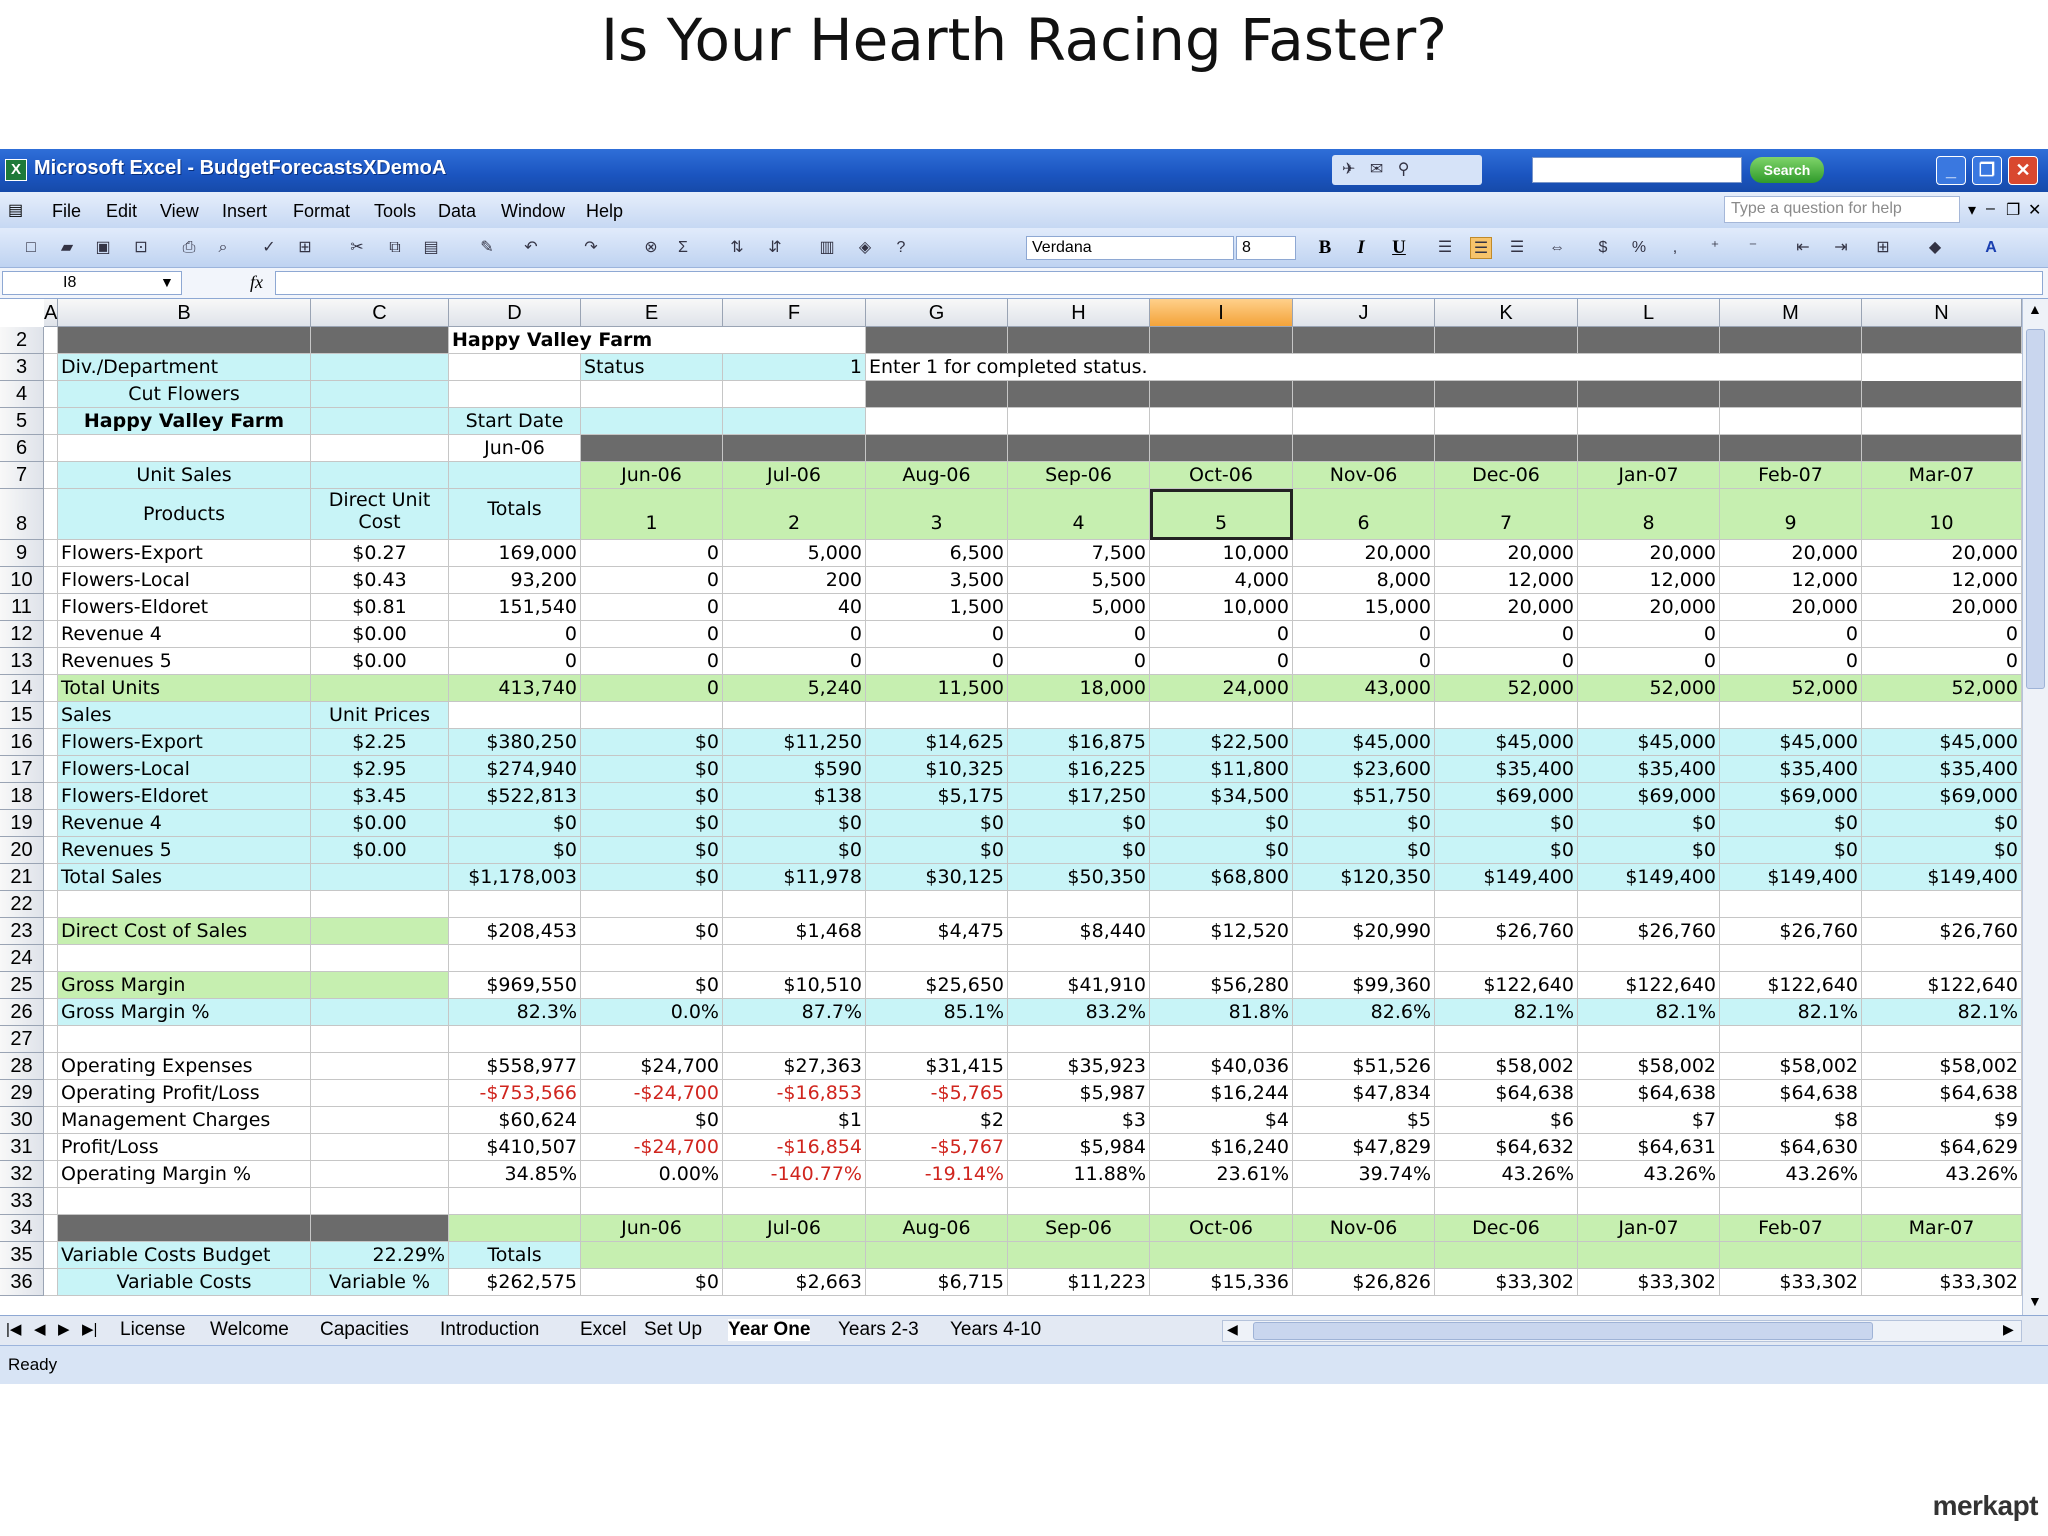 The height and width of the screenshot is (1536, 2048). What do you see at coordinates (184, 1039) in the screenshot?
I see `cell-b27` at bounding box center [184, 1039].